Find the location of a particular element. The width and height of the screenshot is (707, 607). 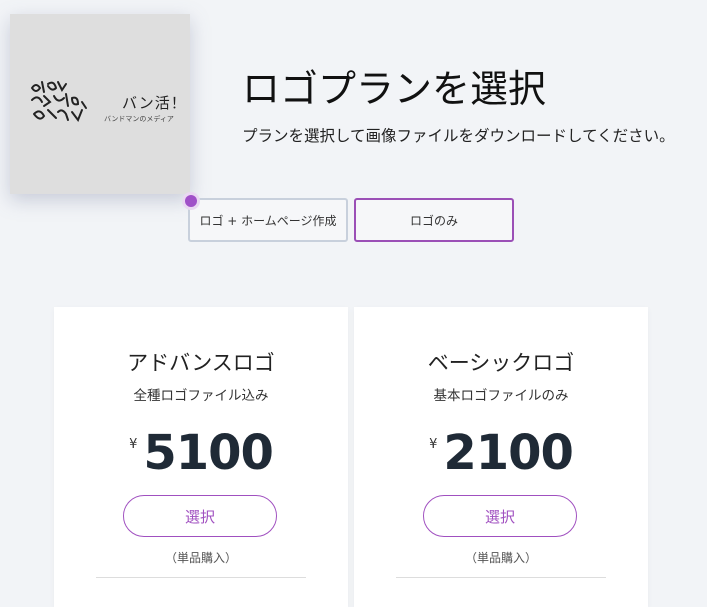

price-amount: 5100 is located at coordinates (208, 453).